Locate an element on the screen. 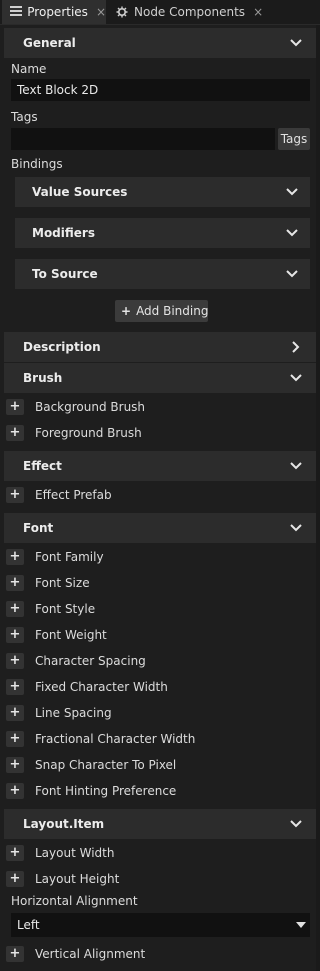  section-title: Brush is located at coordinates (43, 378).